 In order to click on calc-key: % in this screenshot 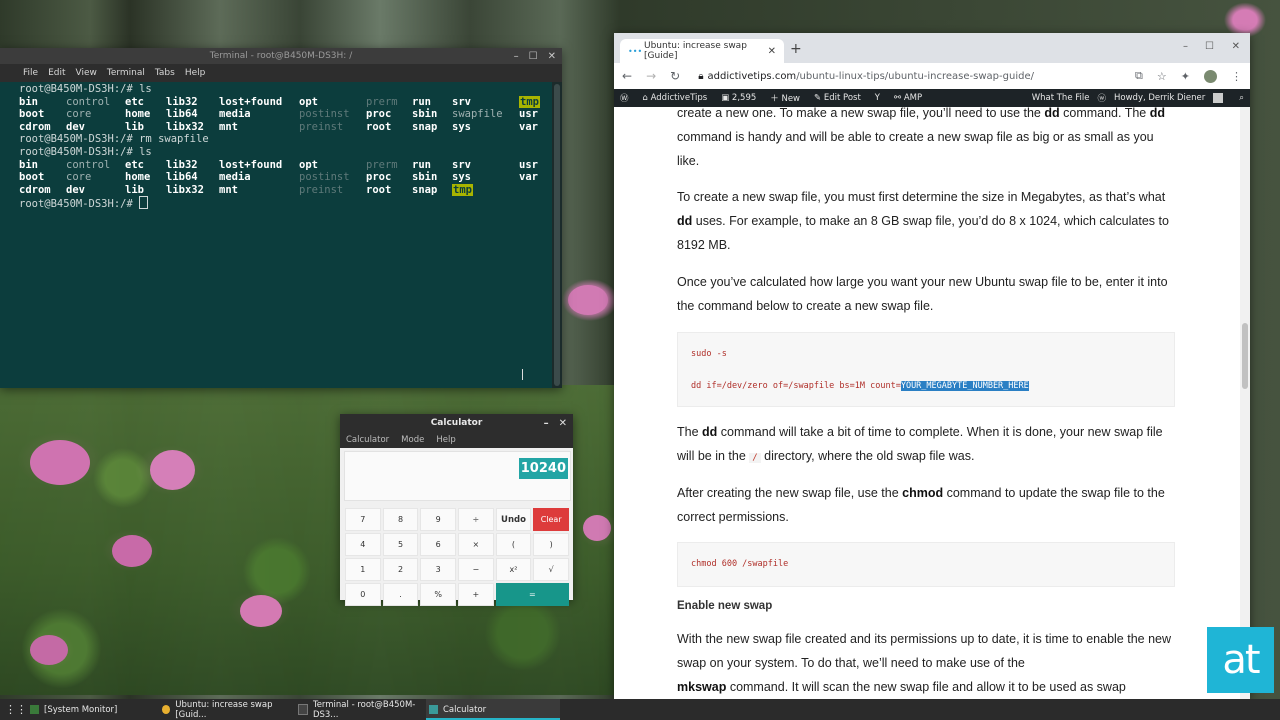, I will do `click(438, 594)`.